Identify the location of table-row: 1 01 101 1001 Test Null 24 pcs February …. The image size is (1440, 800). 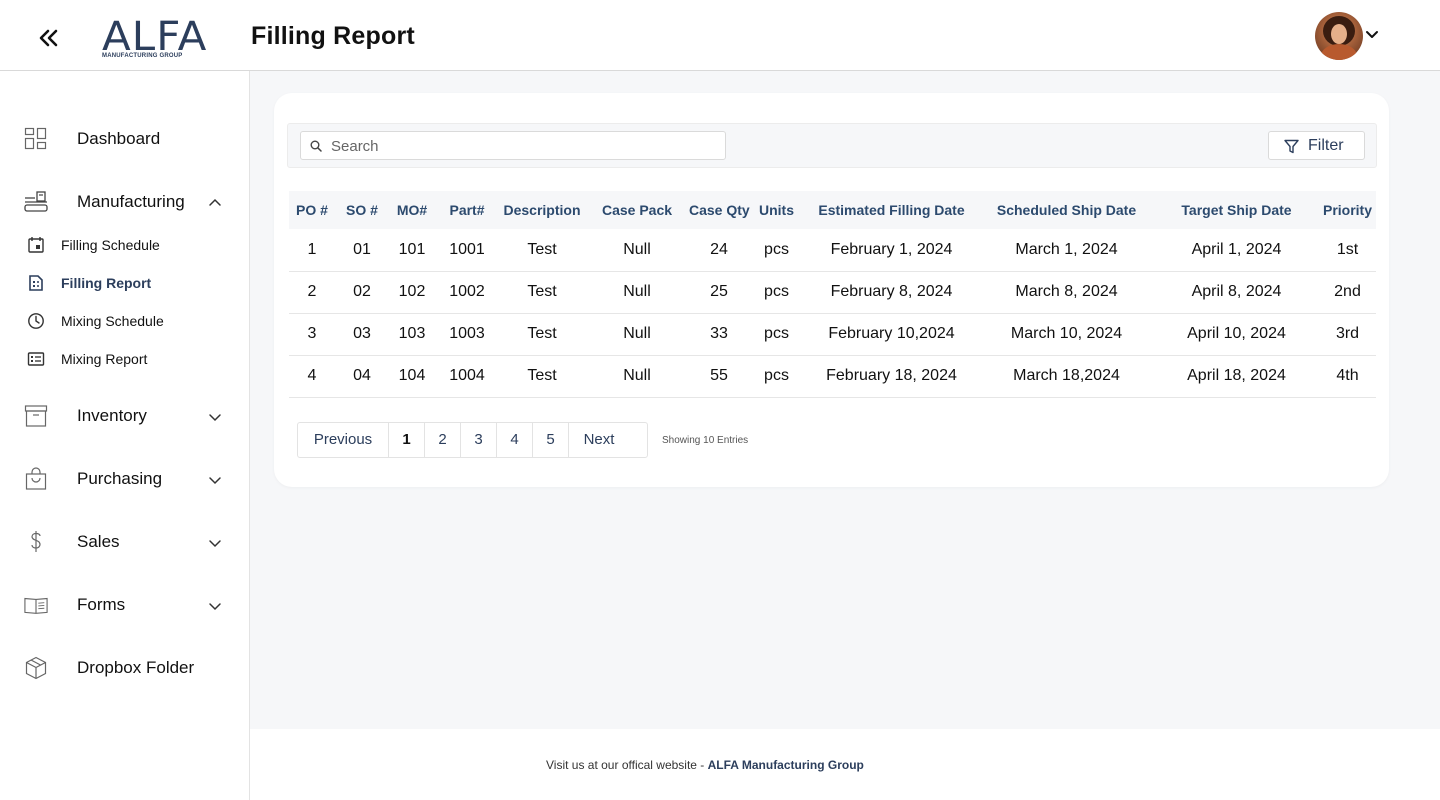
(832, 250).